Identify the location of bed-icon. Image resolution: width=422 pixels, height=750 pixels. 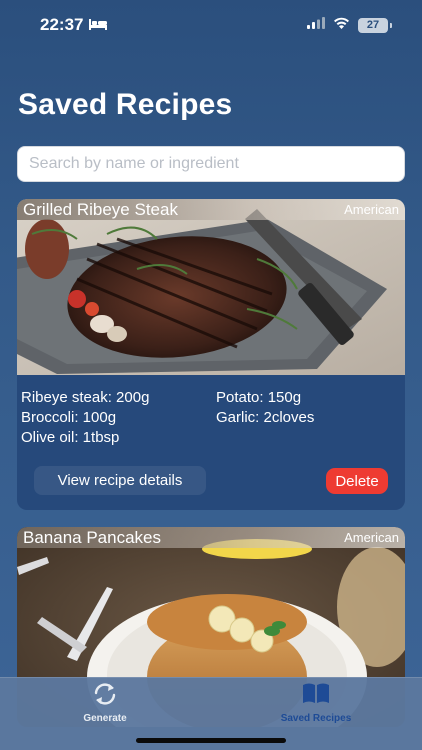
(98, 25).